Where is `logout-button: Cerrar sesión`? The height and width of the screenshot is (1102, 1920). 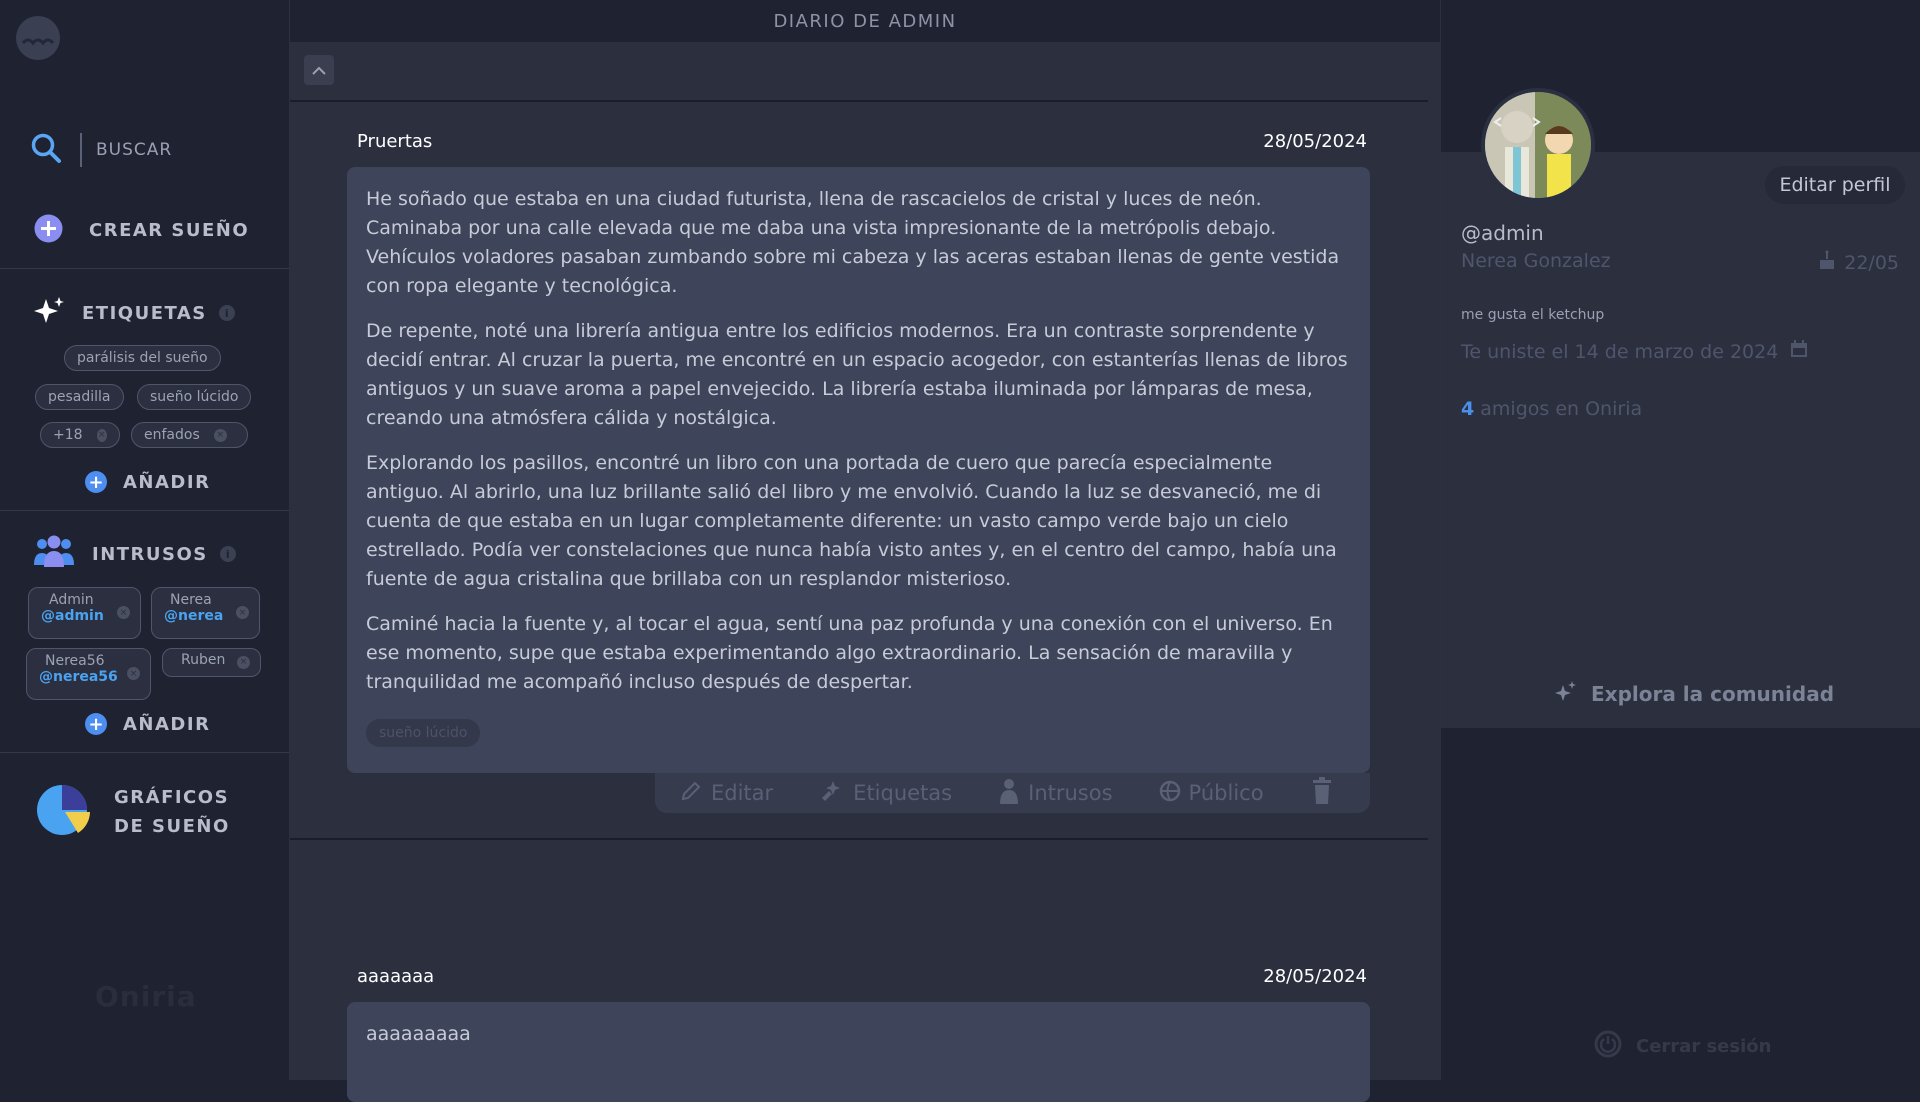
logout-button: Cerrar sesión is located at coordinates (1682, 1046).